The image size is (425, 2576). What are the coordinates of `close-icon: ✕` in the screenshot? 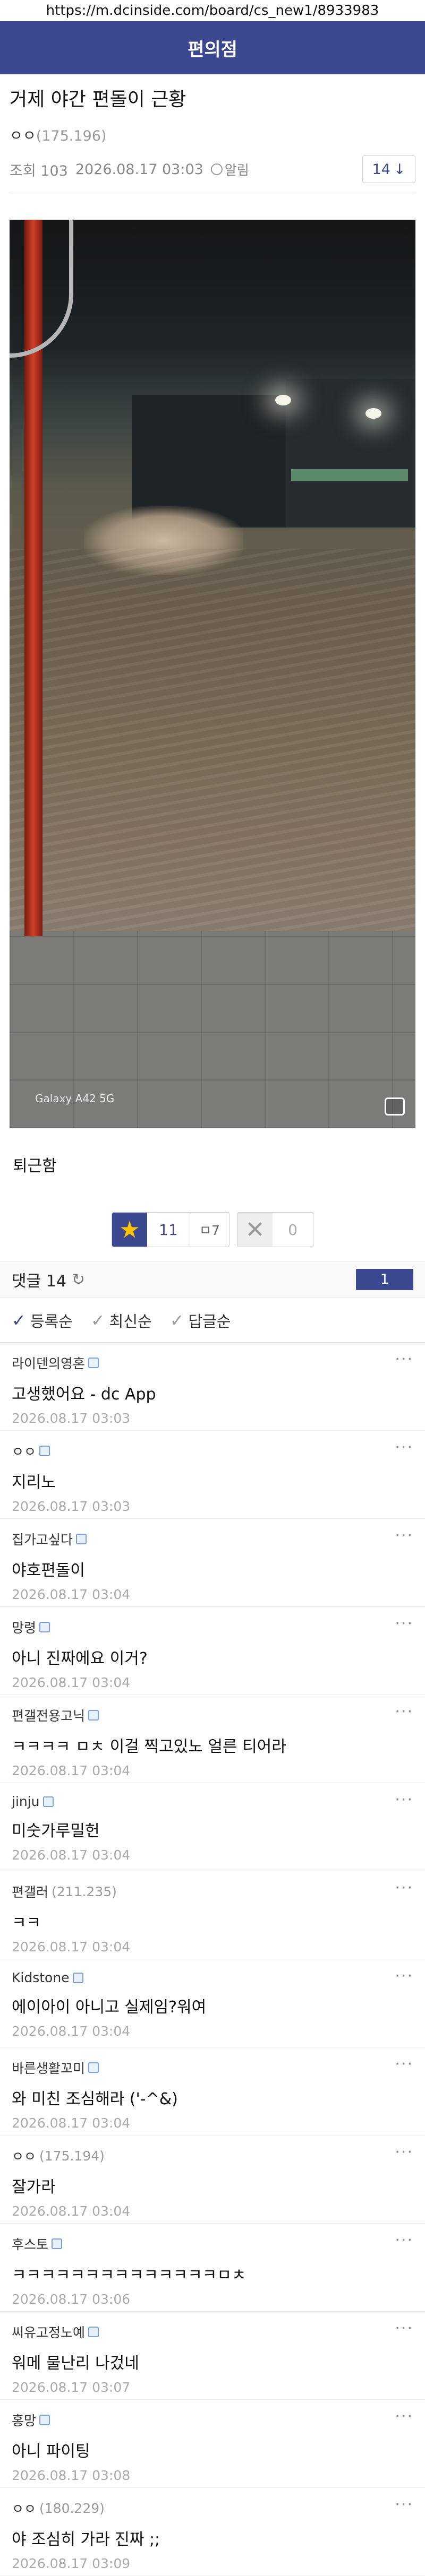 It's located at (255, 1230).